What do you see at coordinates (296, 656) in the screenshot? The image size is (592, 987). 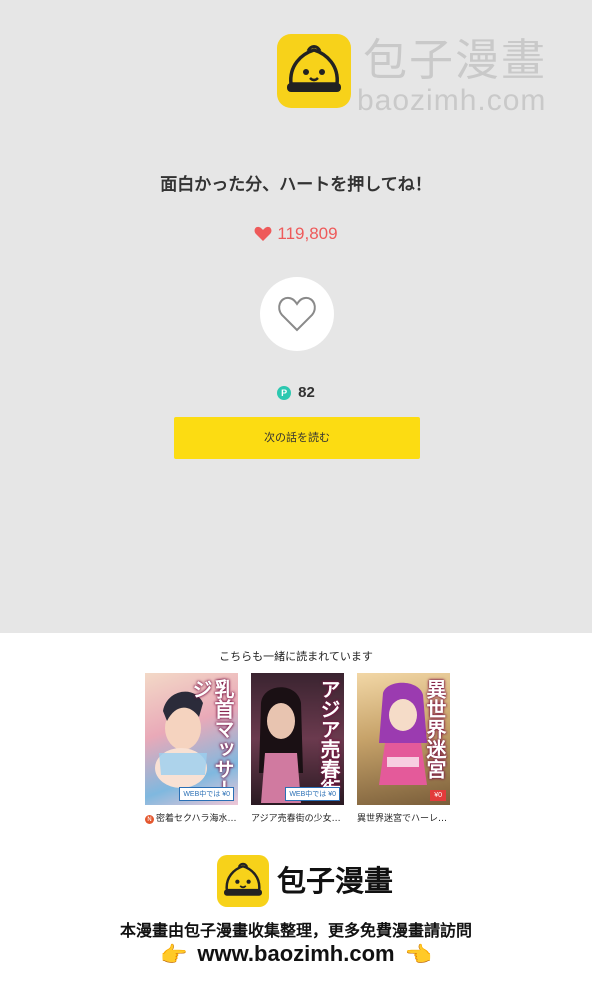 I see `recommendations-heading: こちらも一緒に読まれています` at bounding box center [296, 656].